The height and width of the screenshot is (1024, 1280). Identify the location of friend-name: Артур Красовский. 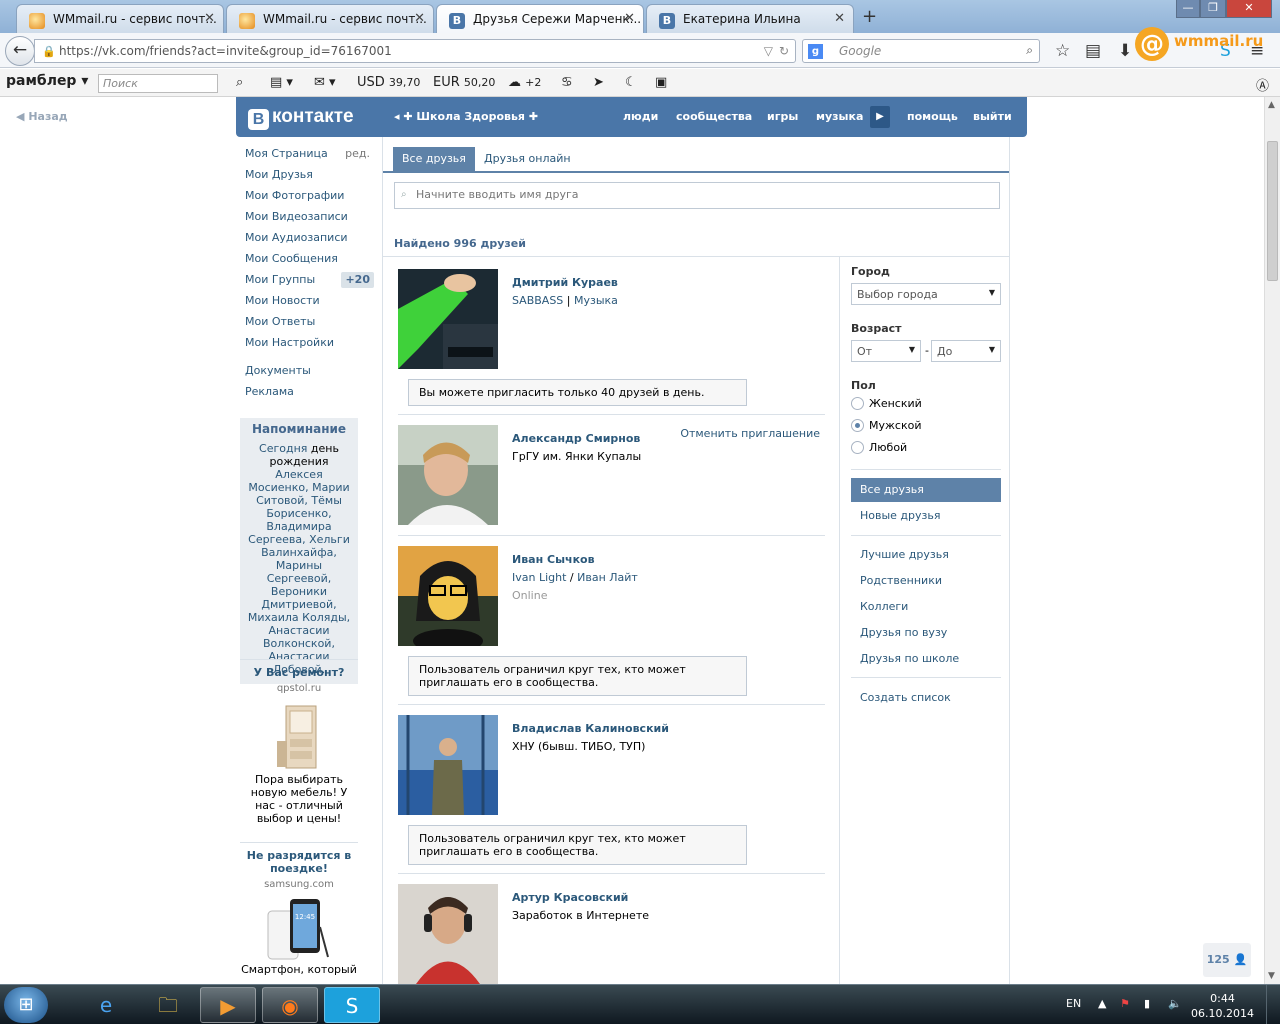
(570, 897).